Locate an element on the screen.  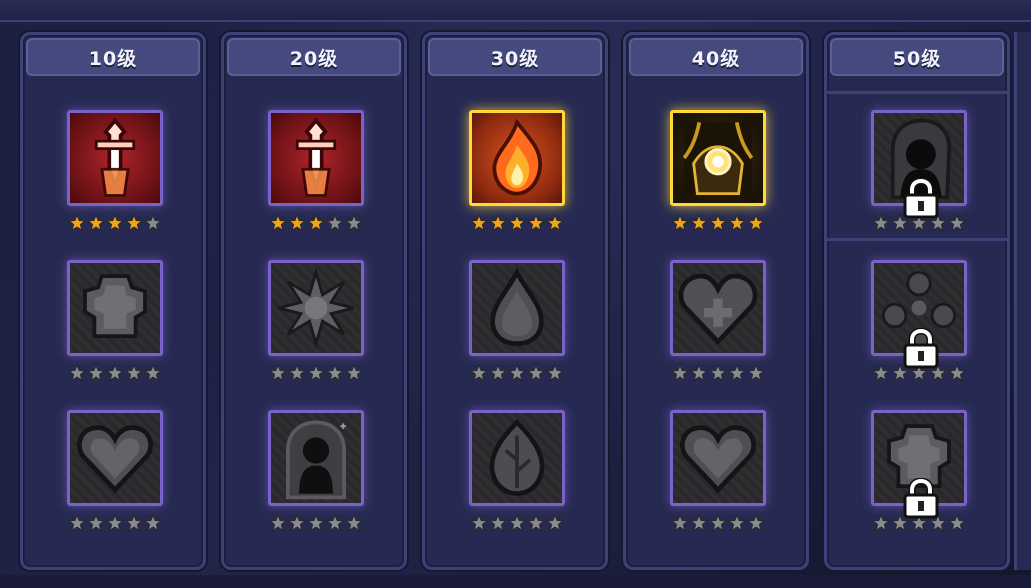
droplet-icon is located at coordinates (517, 306).